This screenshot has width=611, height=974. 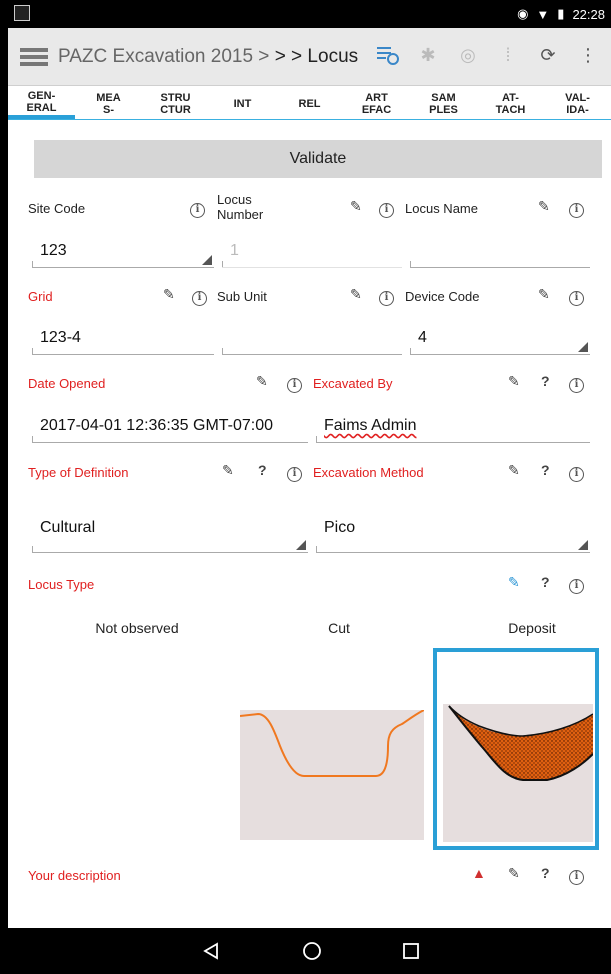 What do you see at coordinates (544, 206) in the screenshot?
I see `locus-name-edit-icon: ✎` at bounding box center [544, 206].